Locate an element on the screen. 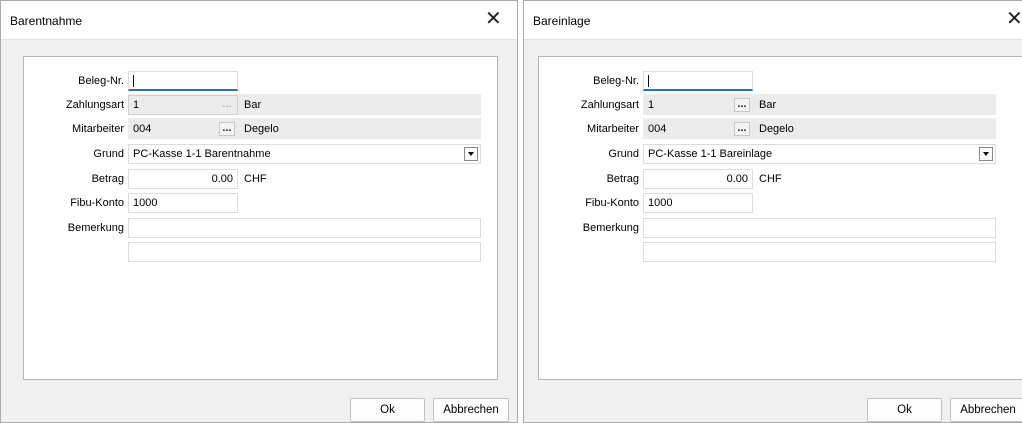 This screenshot has width=1022, height=423. dialog-title: Barentnahme is located at coordinates (46, 21).